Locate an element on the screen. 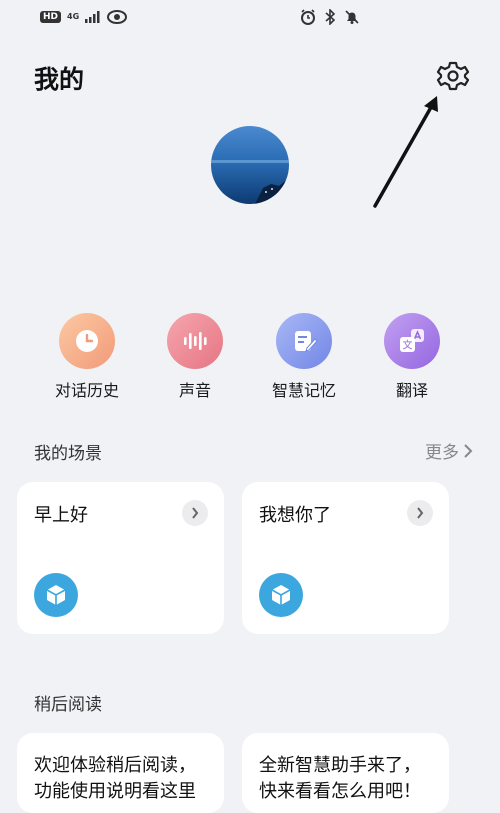 The image size is (500, 813). quick-action-label: 翻译 is located at coordinates (411, 390).